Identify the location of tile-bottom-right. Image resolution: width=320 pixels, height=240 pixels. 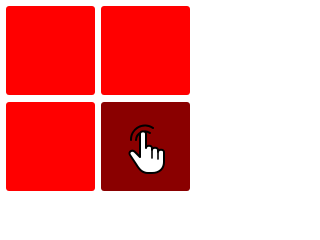
(145, 146).